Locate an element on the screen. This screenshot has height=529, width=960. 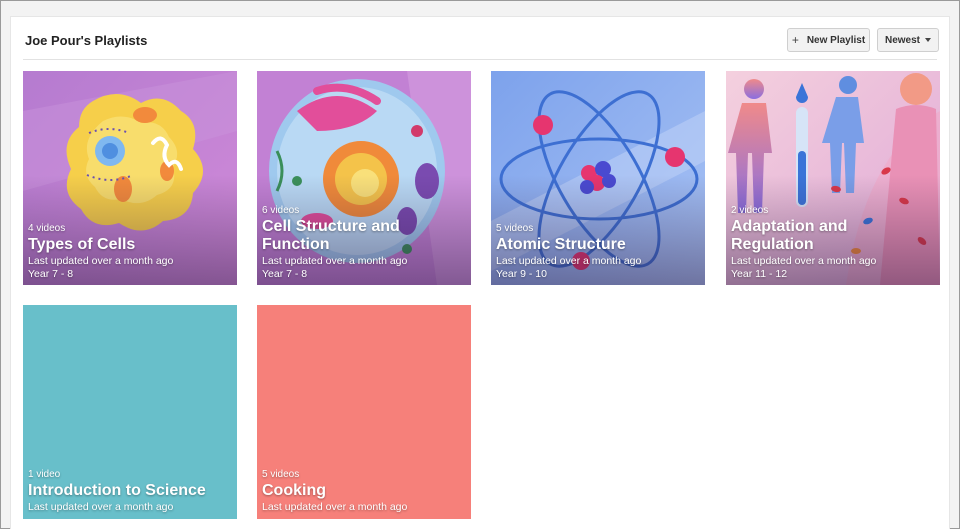
header-divider is located at coordinates (480, 59).